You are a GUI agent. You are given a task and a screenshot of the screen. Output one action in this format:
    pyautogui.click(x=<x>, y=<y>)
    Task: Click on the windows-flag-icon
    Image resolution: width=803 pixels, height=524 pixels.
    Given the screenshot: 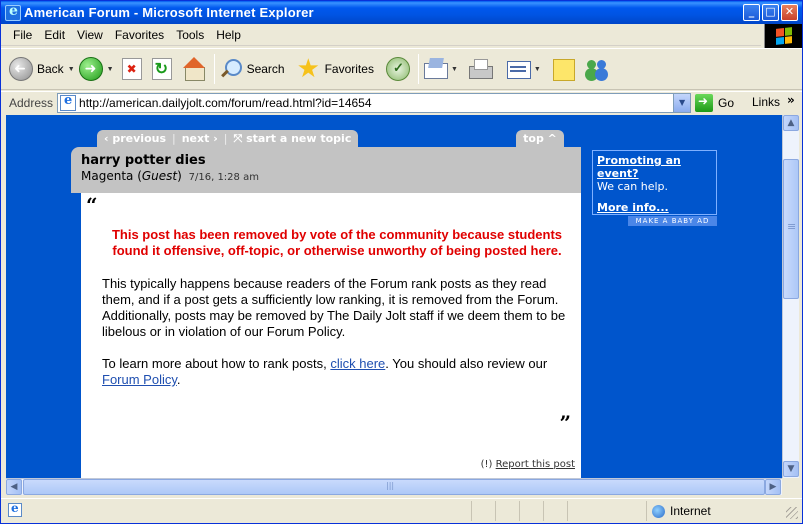 What is the action you would take?
    pyautogui.click(x=784, y=36)
    